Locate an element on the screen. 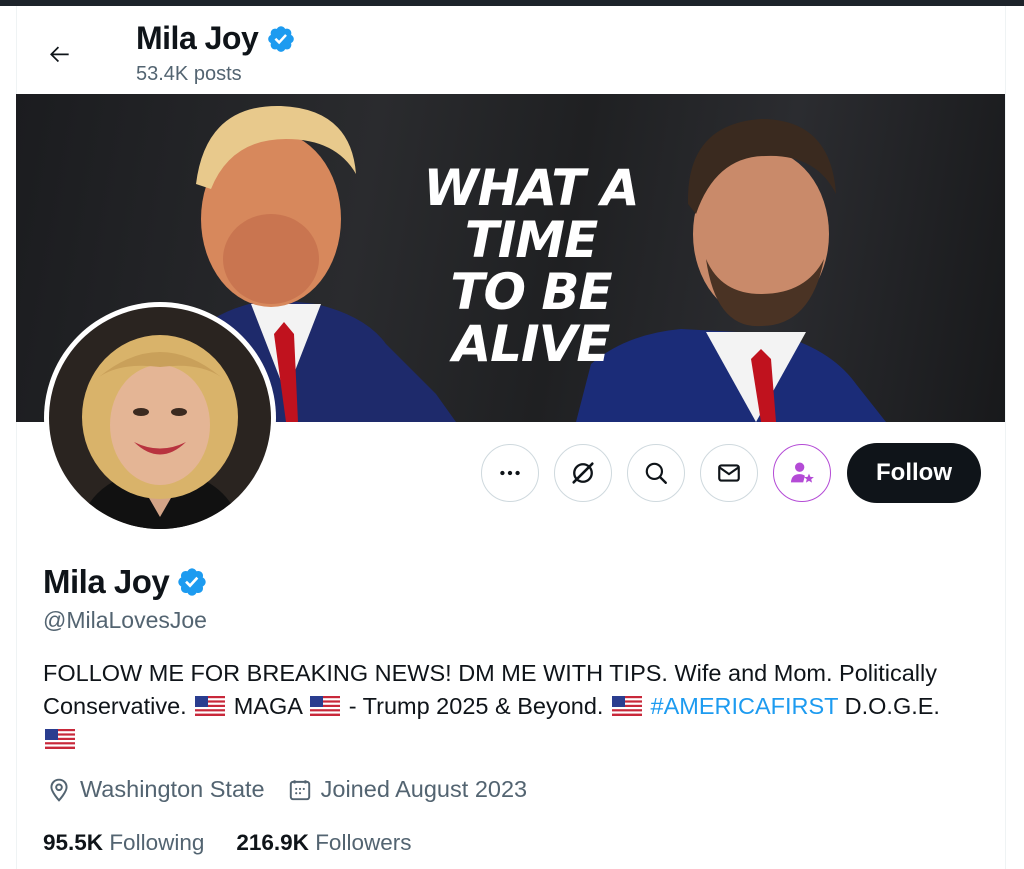  search-icon is located at coordinates (656, 473).